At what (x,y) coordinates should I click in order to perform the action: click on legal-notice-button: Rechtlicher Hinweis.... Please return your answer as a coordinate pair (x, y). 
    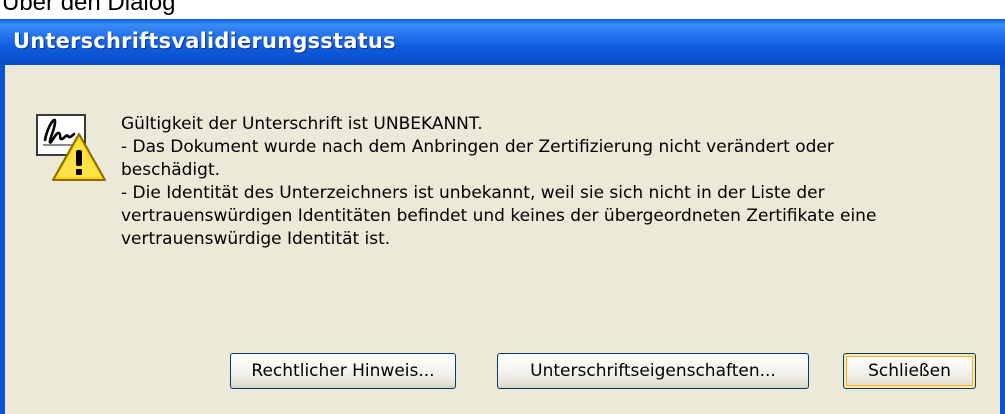
    Looking at the image, I should click on (343, 371).